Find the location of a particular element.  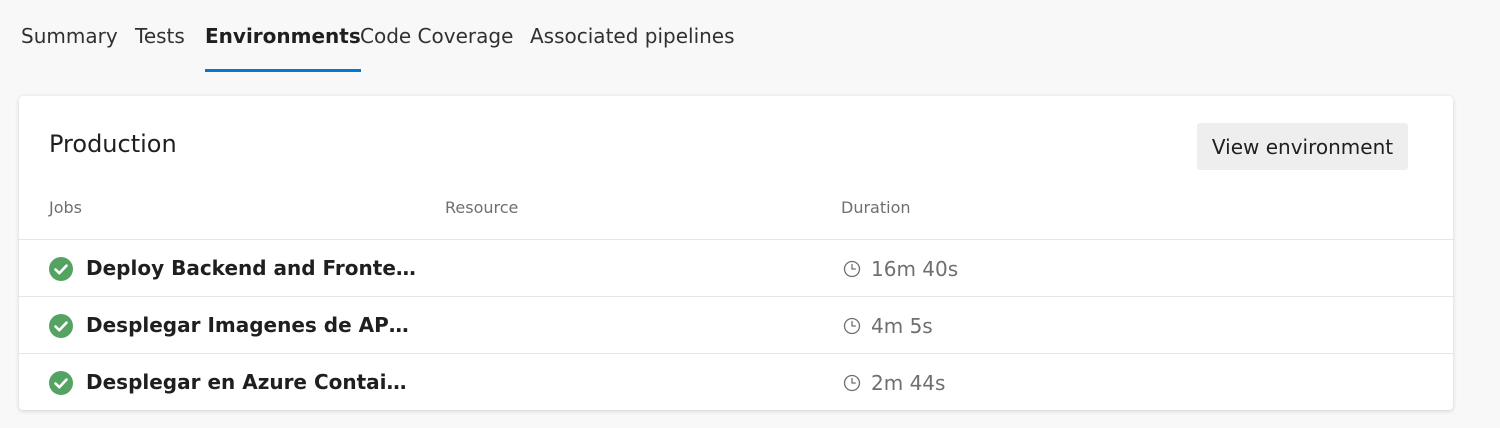

job-row: Deploy Backend and Frontend t... 16m 40s is located at coordinates (736, 268).